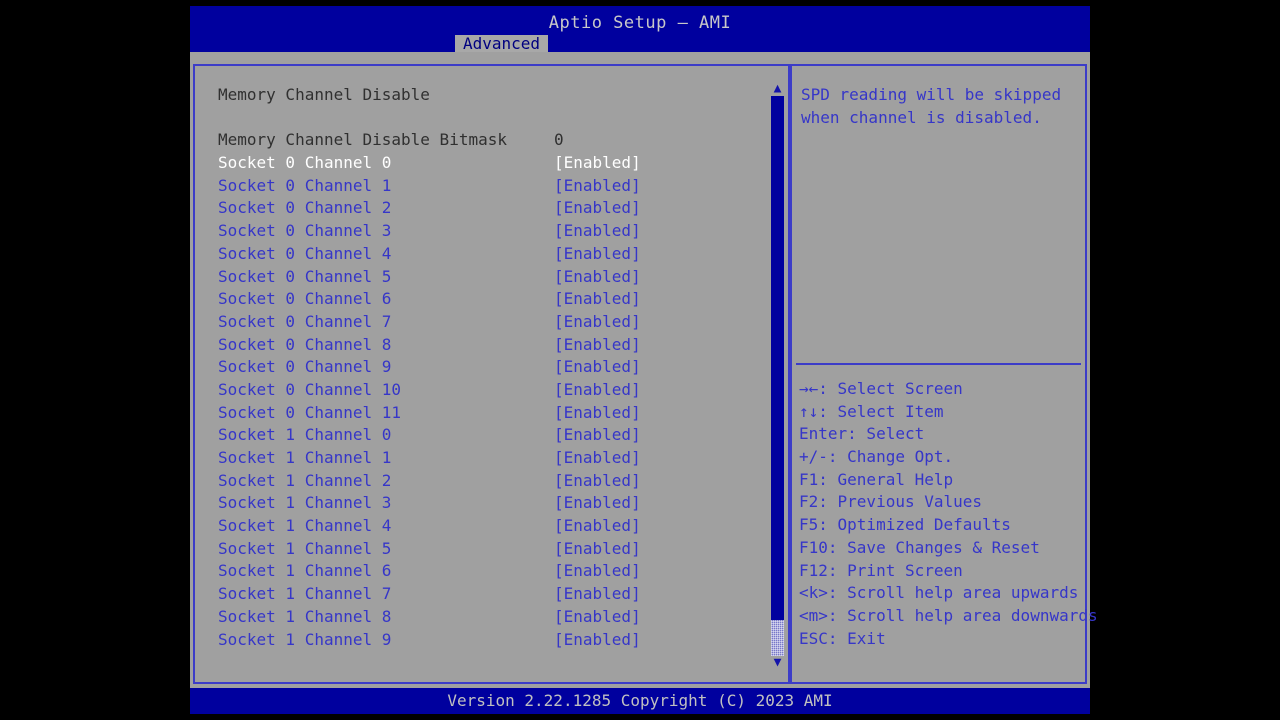  Describe the element at coordinates (490, 617) in the screenshot. I see `list-item-s1c8: Socket 1 Channel 8 [Enabled]` at that location.